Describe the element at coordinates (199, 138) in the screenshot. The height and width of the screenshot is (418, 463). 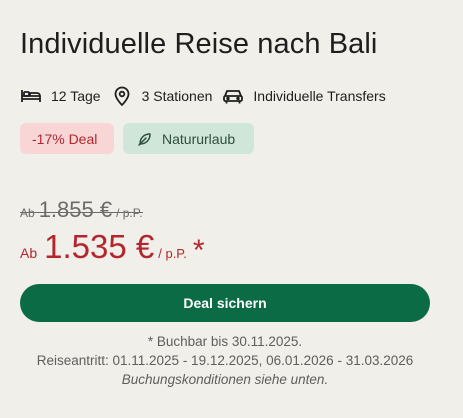
I see `nature-badge-label: Natururlaub` at that location.